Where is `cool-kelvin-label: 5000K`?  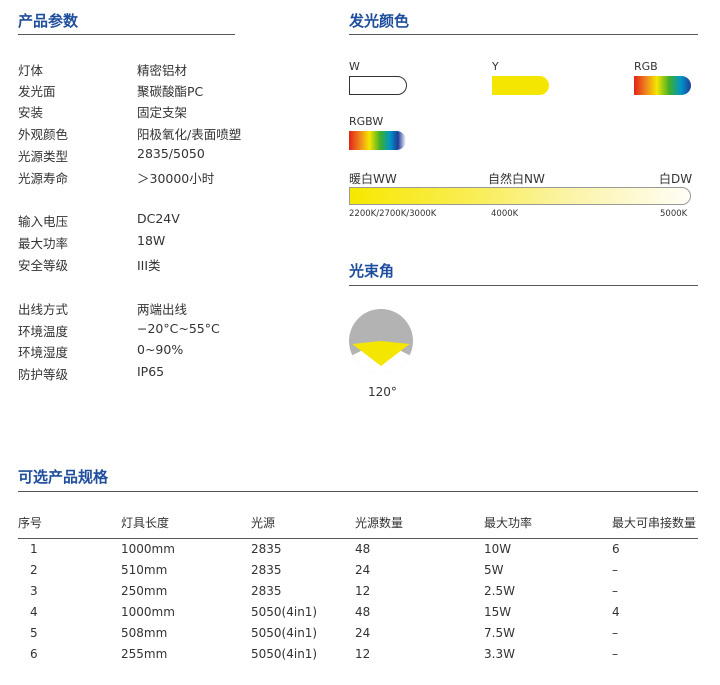
cool-kelvin-label: 5000K is located at coordinates (674, 214).